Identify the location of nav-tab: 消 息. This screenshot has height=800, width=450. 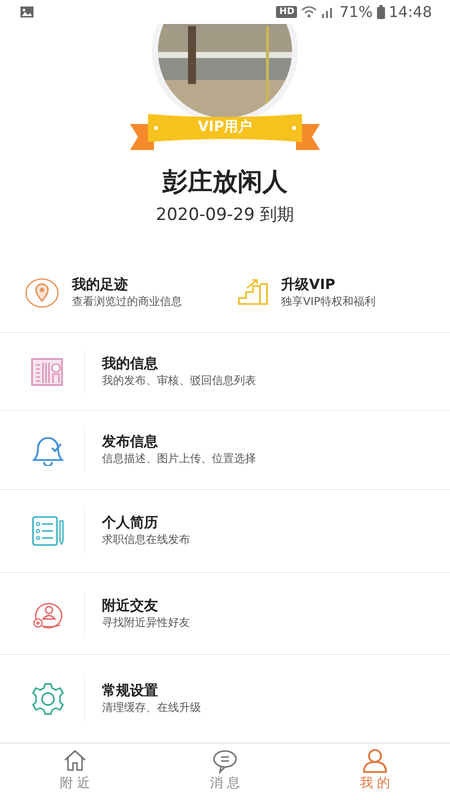
(225, 770).